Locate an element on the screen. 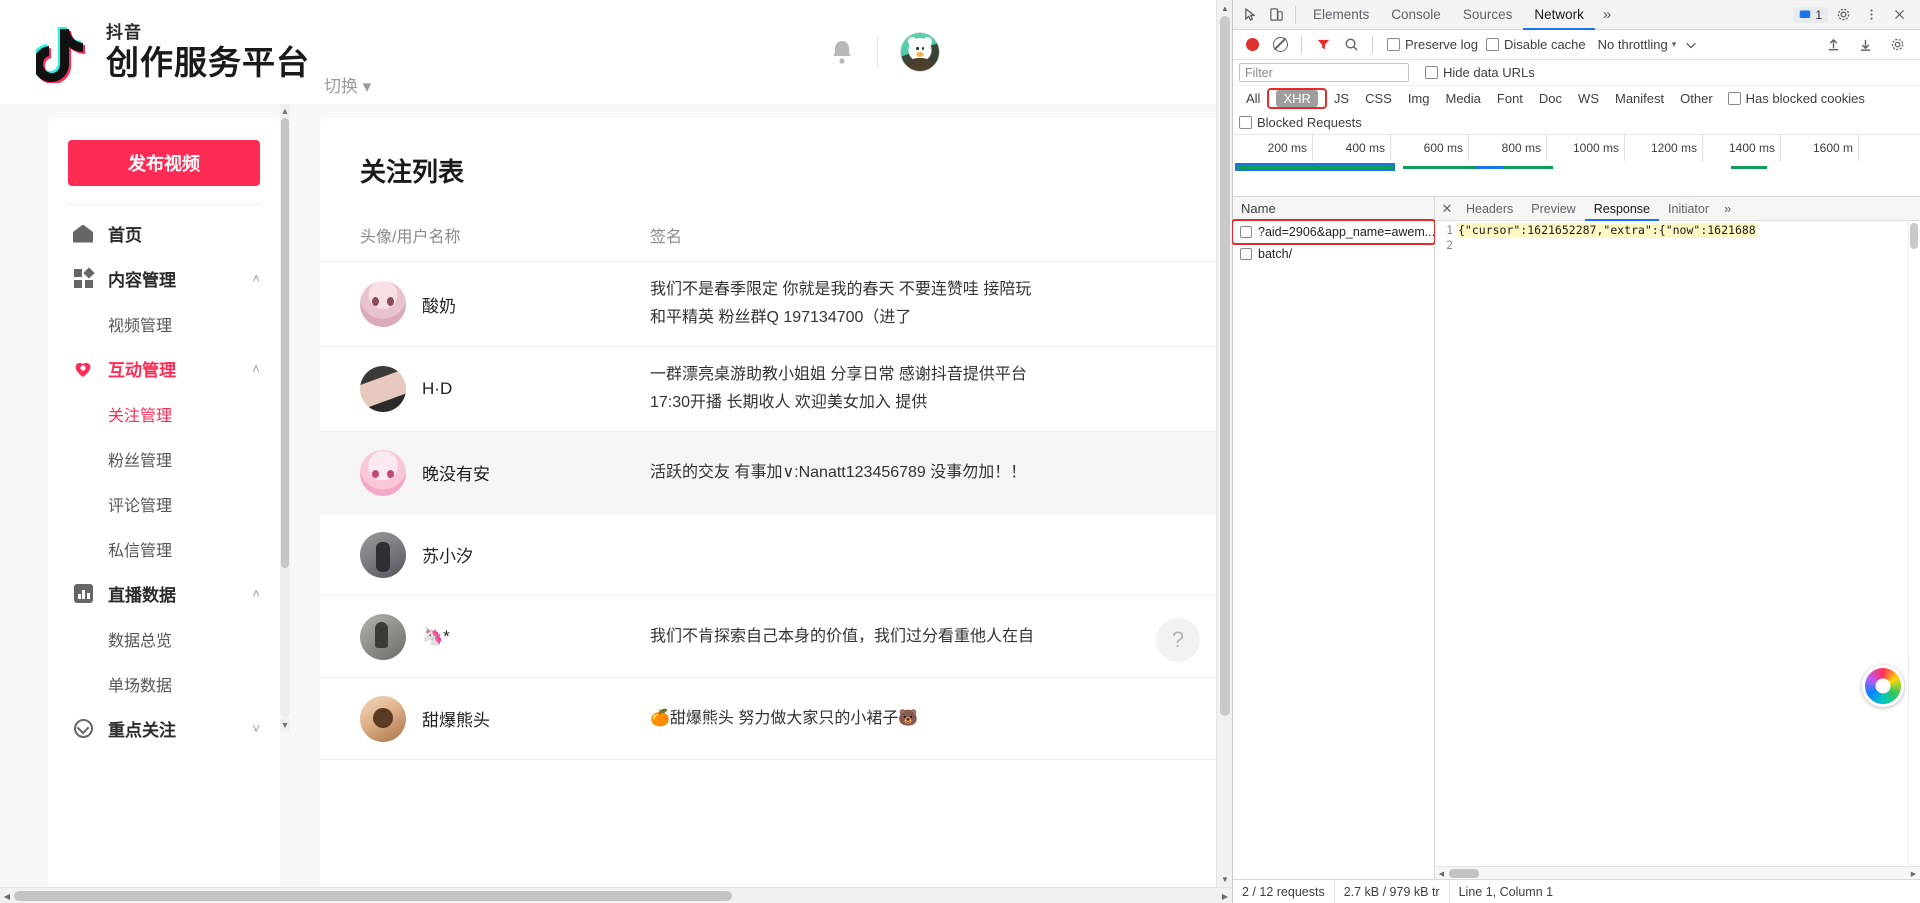  table-row: 晚没有安 活跃的交友 有事加∨:Nanatt123456789 没事勿加！！ is located at coordinates (776, 473).